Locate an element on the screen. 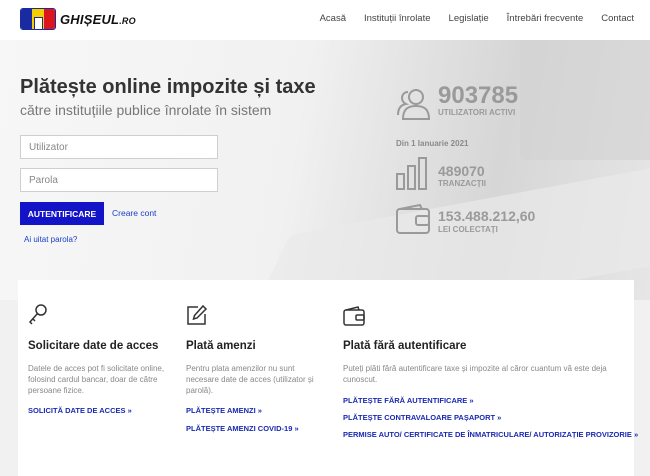  stats-since: Din 1 Ianuarie 2021 is located at coordinates (432, 143).